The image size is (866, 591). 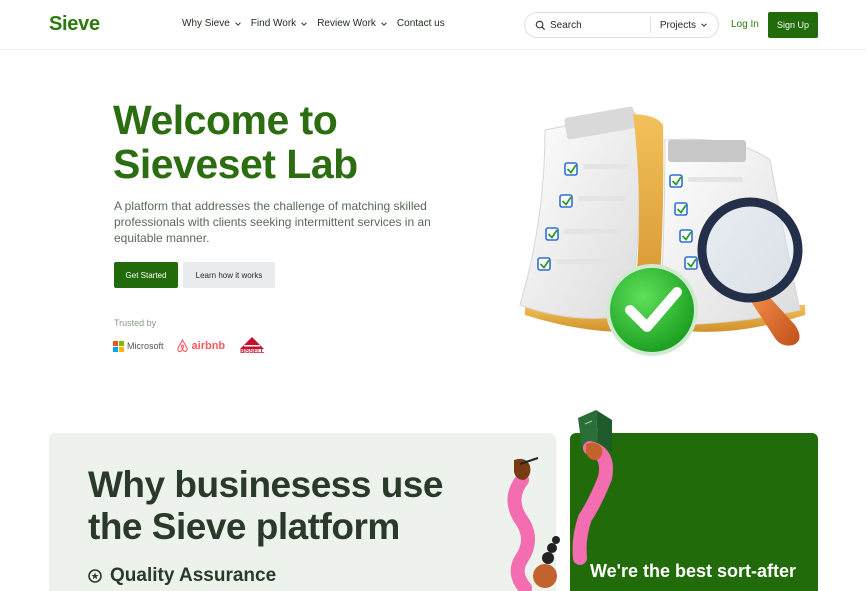 I want to click on bissell-logo-text: BISSELL, so click(x=252, y=352).